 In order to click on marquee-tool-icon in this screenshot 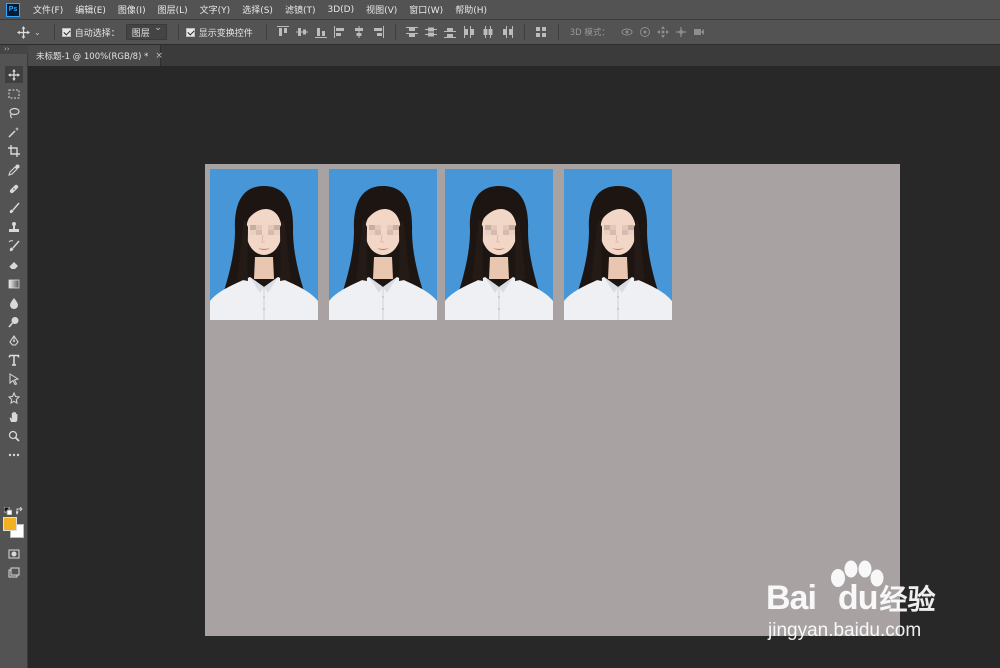, I will do `click(14, 93)`.